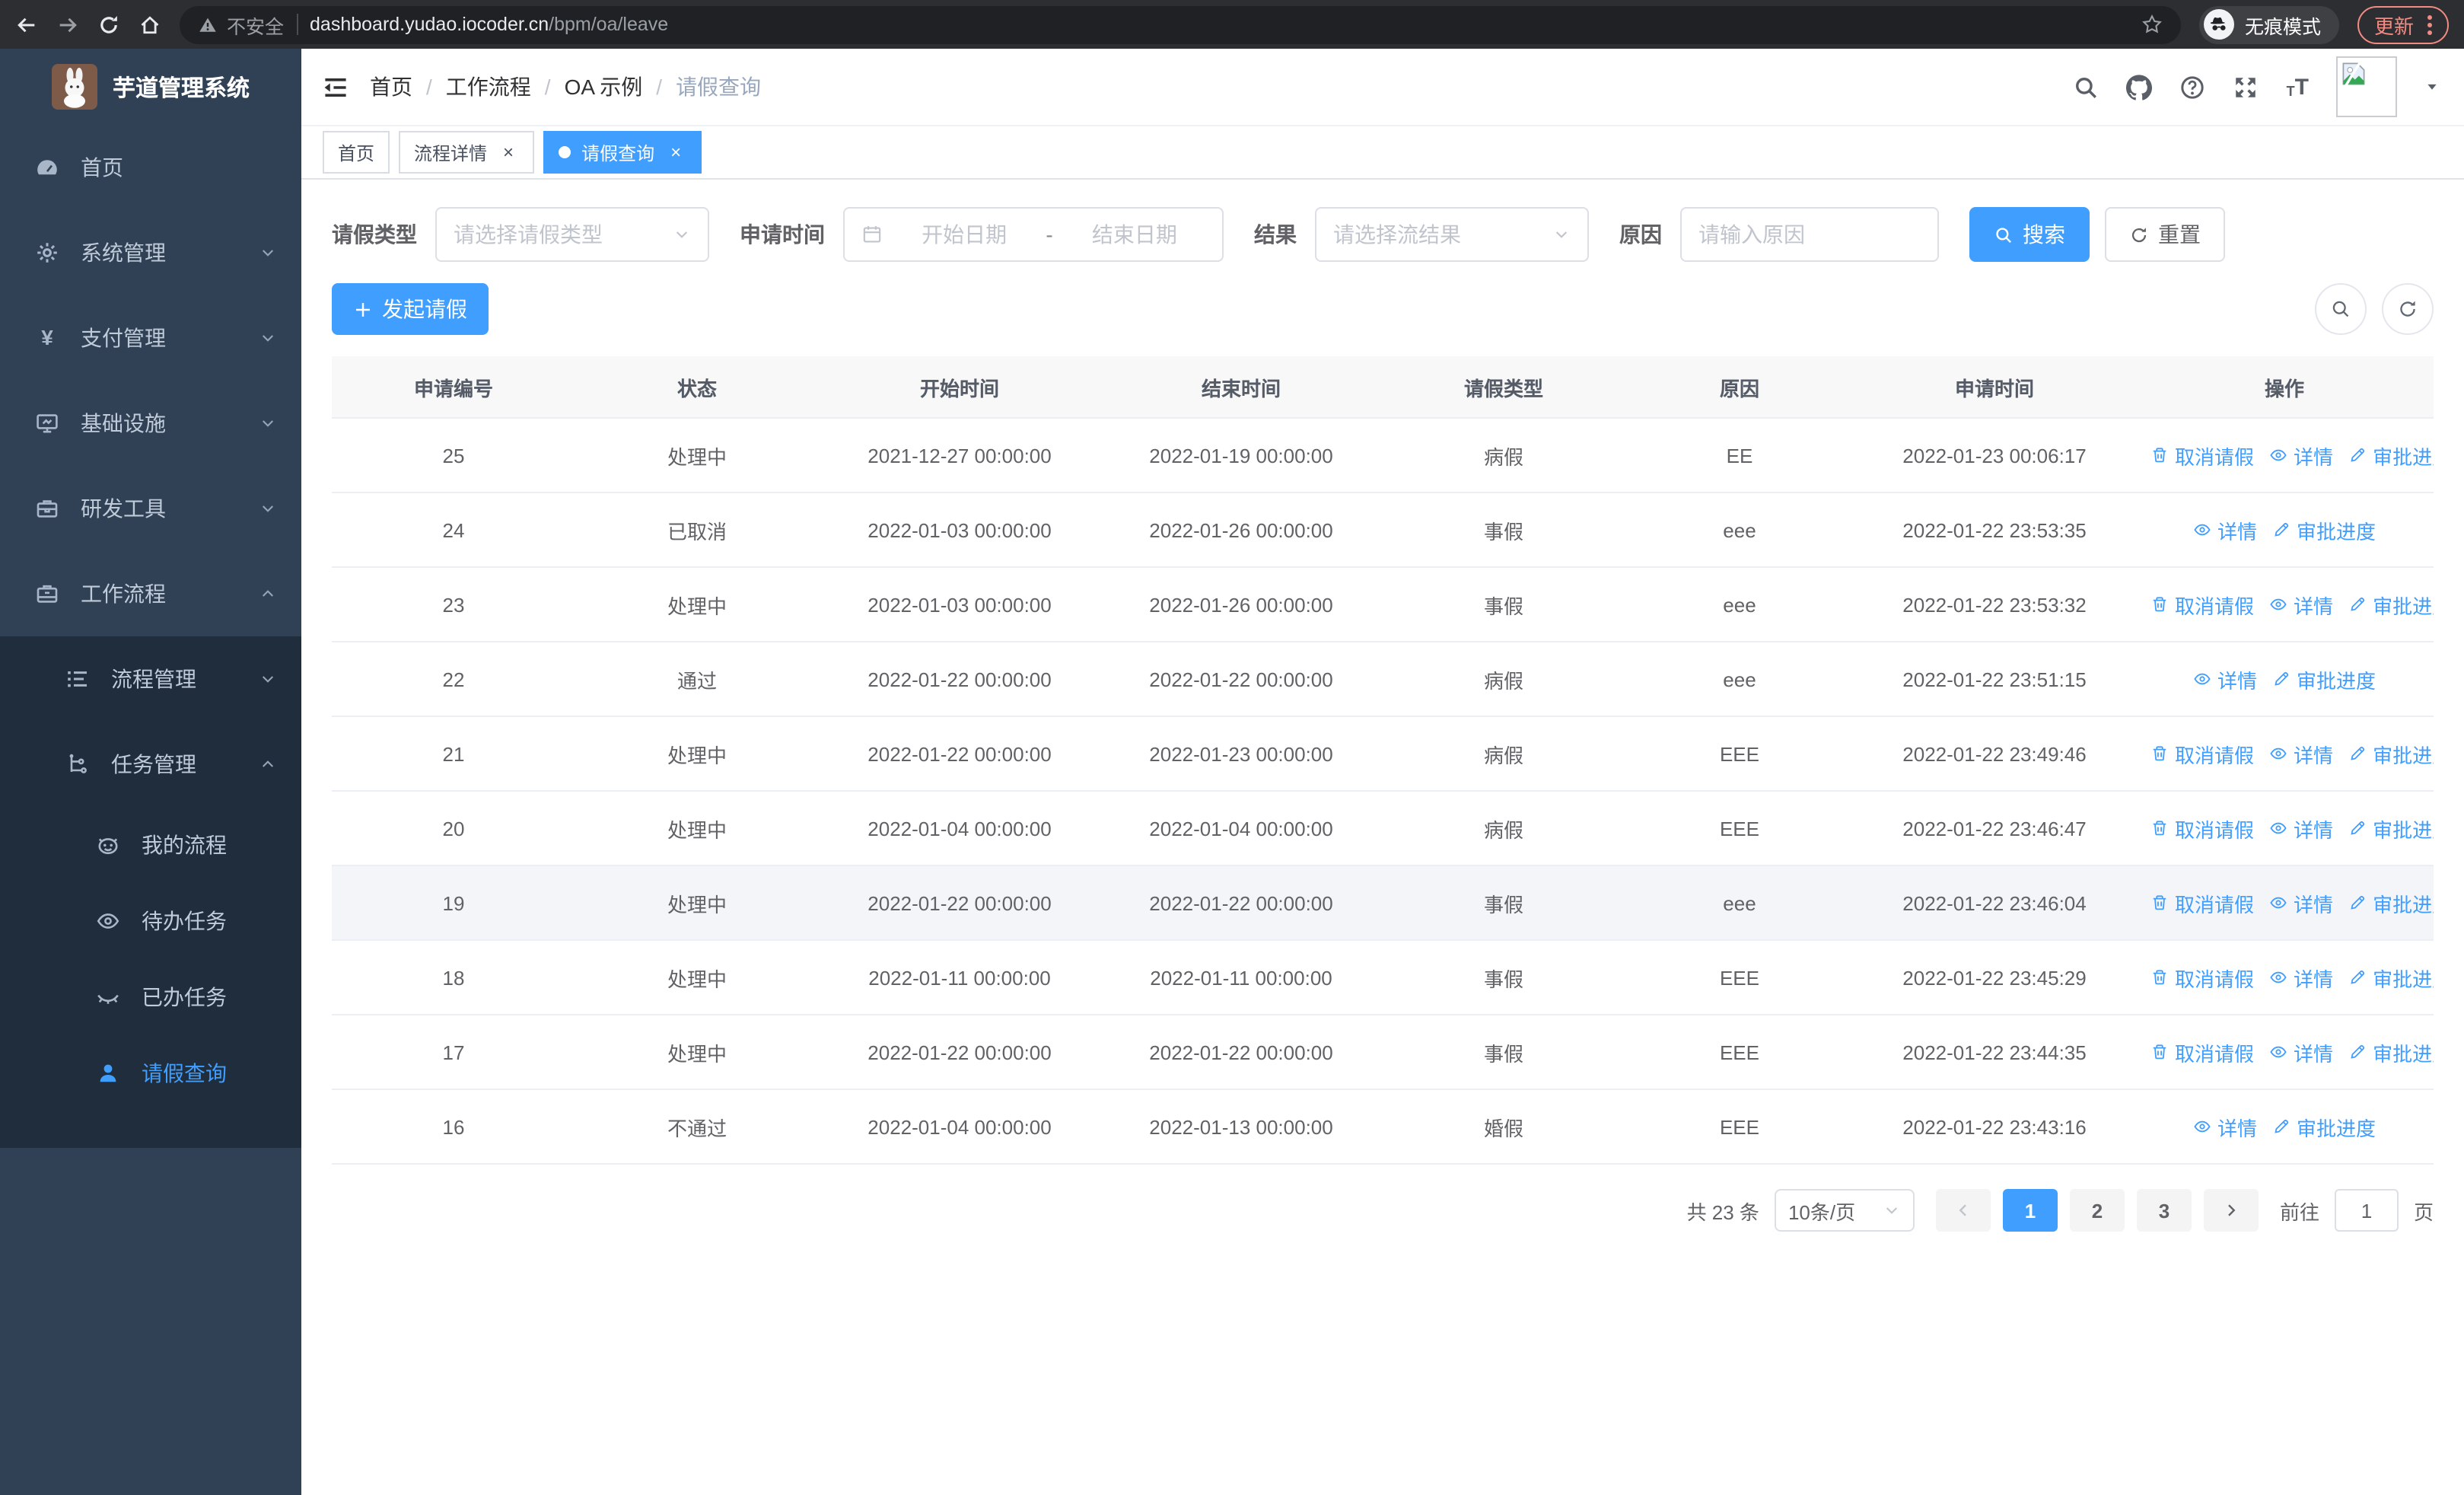 The height and width of the screenshot is (1495, 2464). Describe the element at coordinates (2366, 87) in the screenshot. I see `avatar` at that location.